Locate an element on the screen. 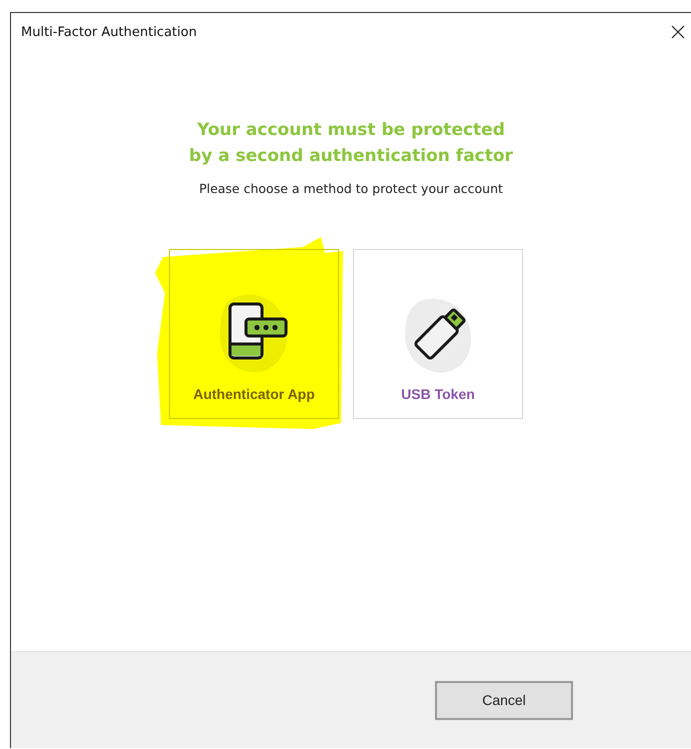 This screenshot has height=749, width=691. instruction-text: Please choose a method to protect your account is located at coordinates (351, 188).